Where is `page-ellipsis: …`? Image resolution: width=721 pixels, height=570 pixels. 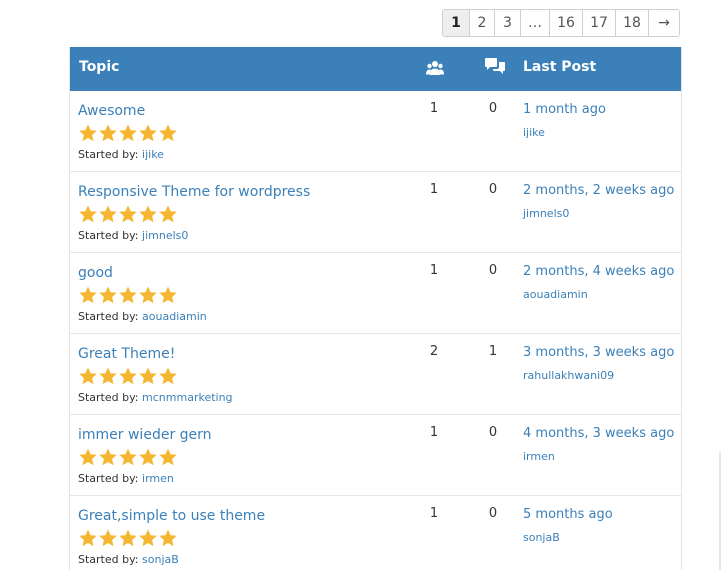 page-ellipsis: … is located at coordinates (534, 23).